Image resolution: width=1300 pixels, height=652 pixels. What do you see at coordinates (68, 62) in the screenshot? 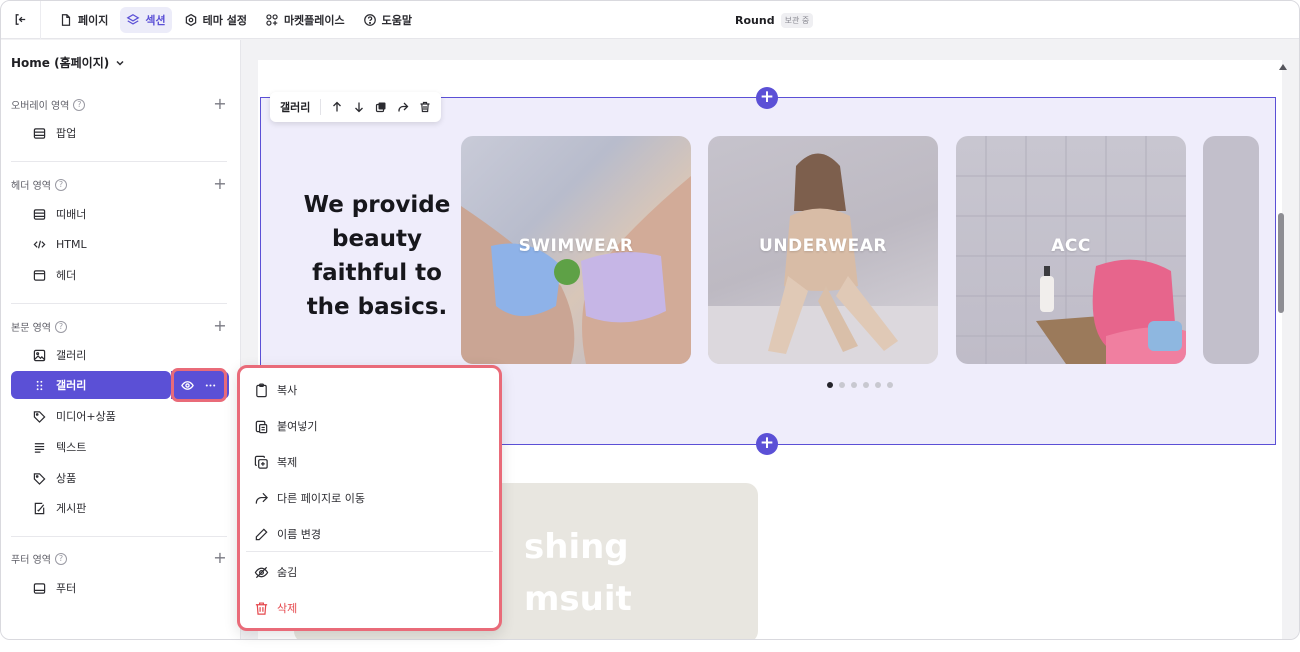
I see `page-selector: Home (홈페이지)` at bounding box center [68, 62].